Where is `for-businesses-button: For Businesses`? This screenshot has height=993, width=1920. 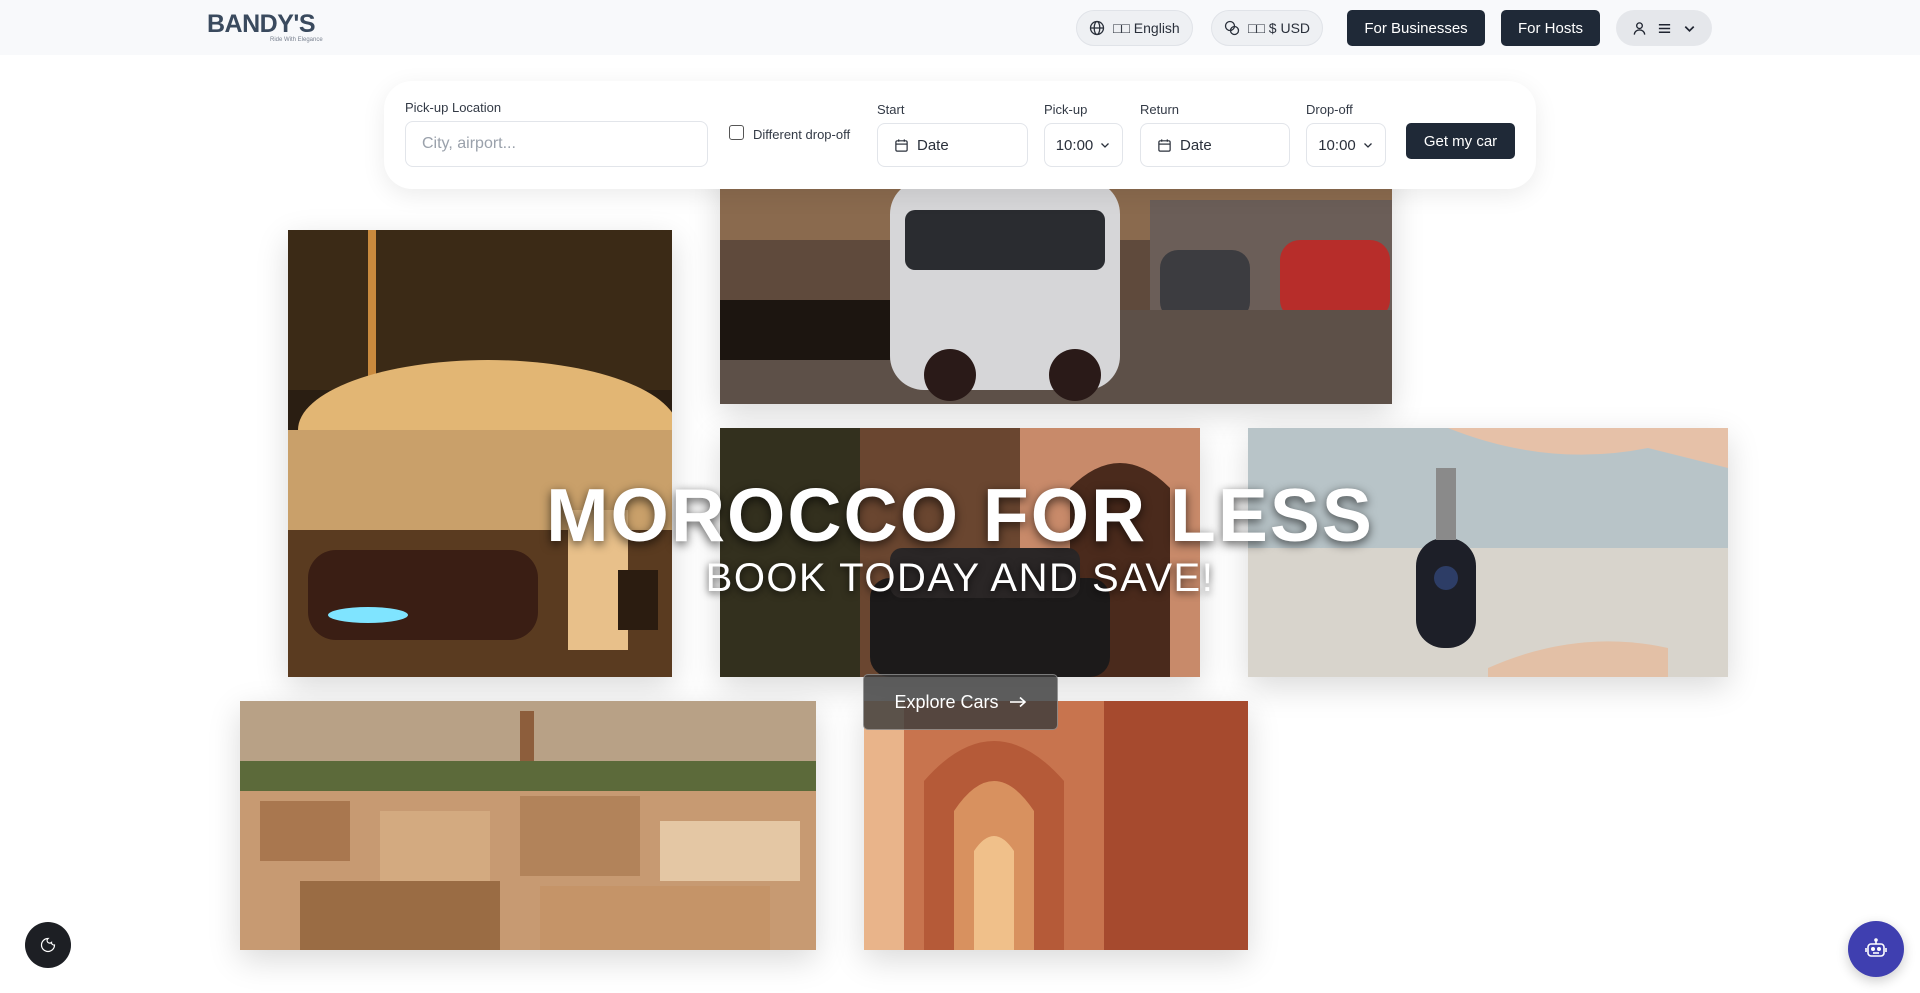
for-businesses-button: For Businesses is located at coordinates (1416, 28).